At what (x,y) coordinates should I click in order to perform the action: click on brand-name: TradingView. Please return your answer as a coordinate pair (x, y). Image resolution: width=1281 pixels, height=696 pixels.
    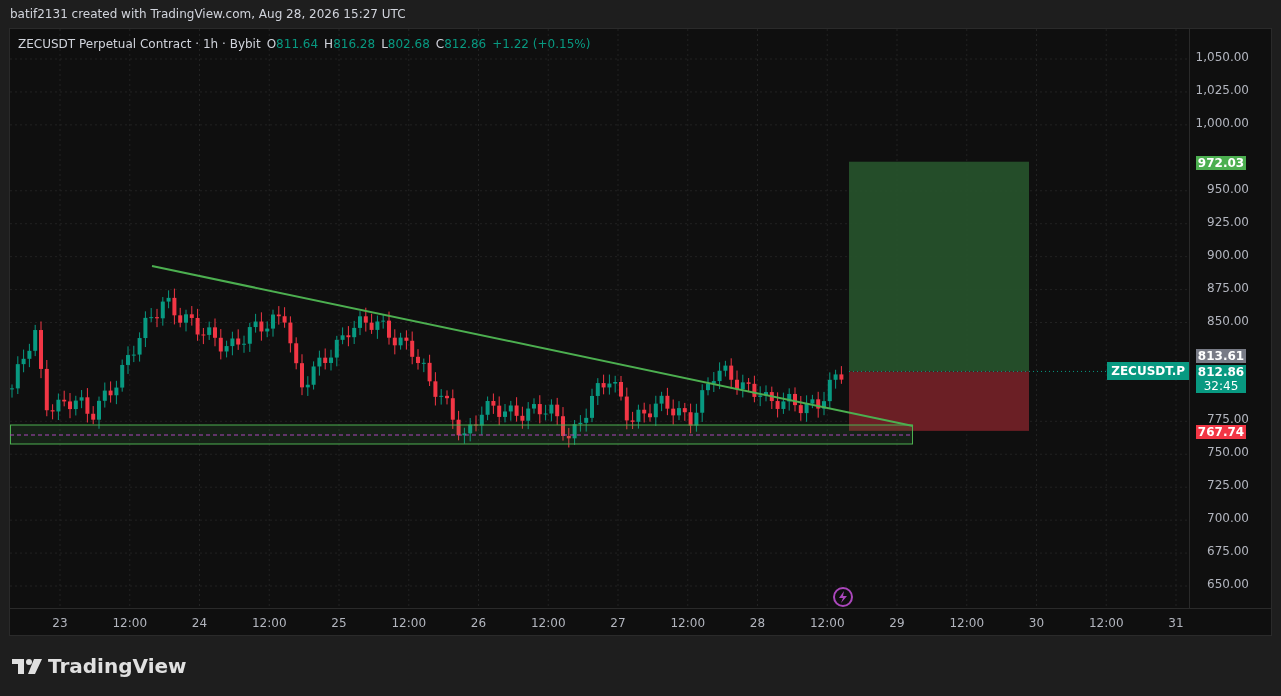
    Looking at the image, I should click on (117, 666).